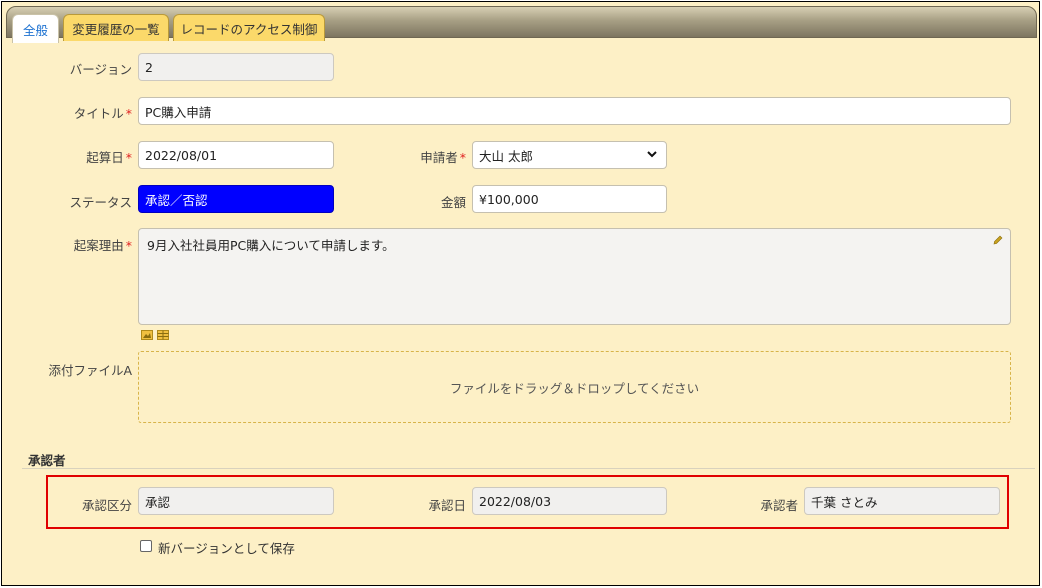 Image resolution: width=1042 pixels, height=588 pixels. What do you see at coordinates (528, 468) in the screenshot?
I see `section-divider` at bounding box center [528, 468].